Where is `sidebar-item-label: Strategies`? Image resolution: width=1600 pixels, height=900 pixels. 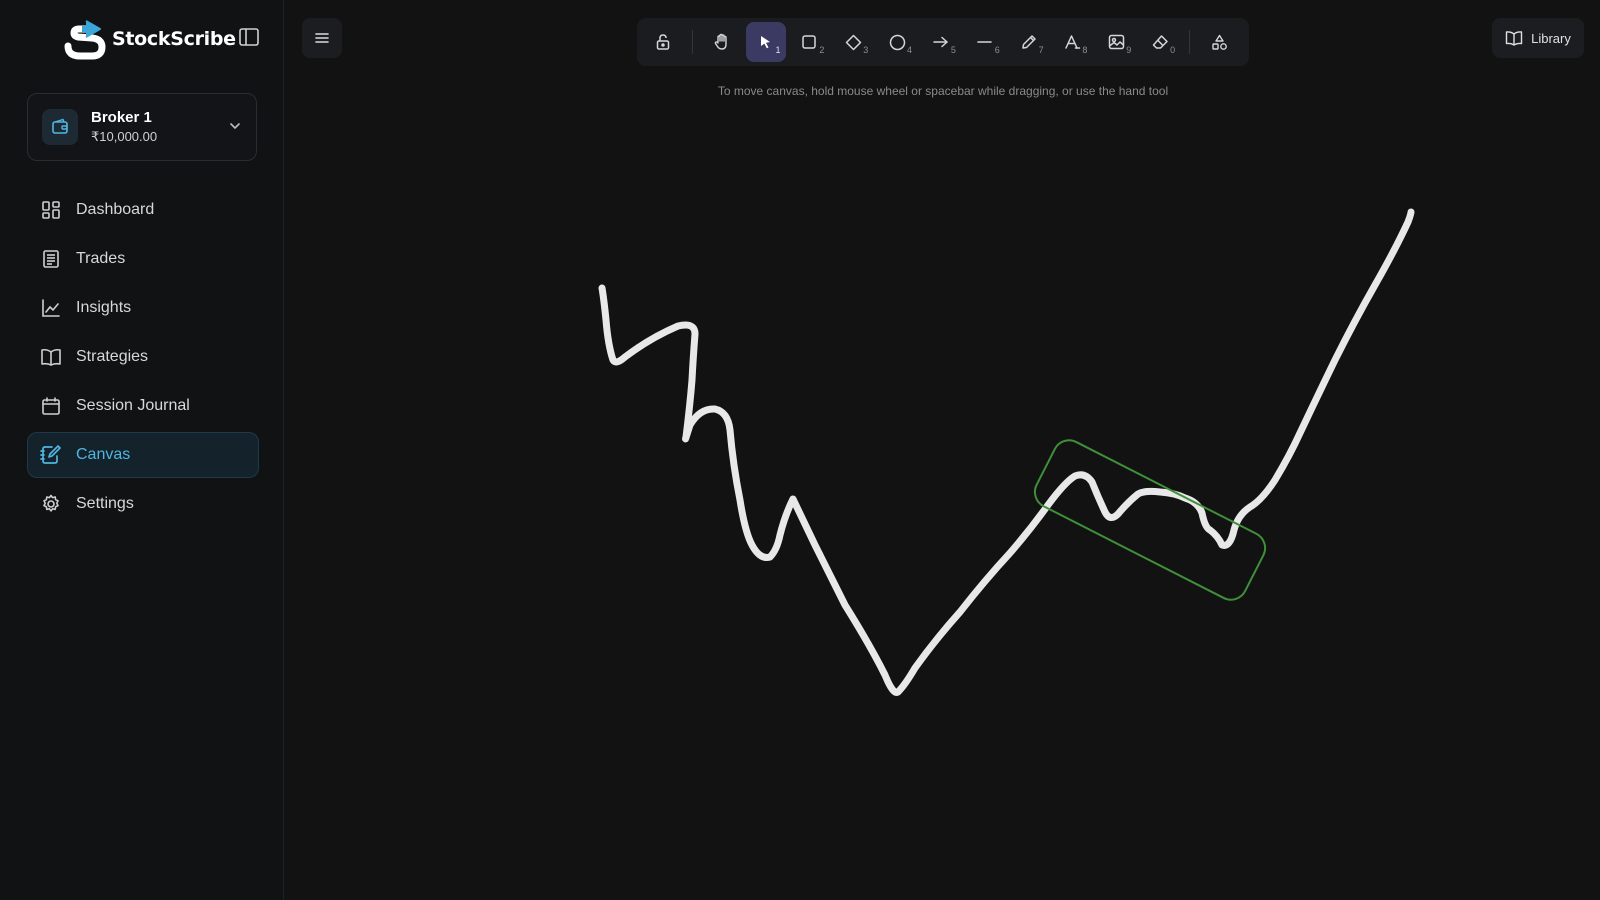
sidebar-item-label: Strategies is located at coordinates (112, 356).